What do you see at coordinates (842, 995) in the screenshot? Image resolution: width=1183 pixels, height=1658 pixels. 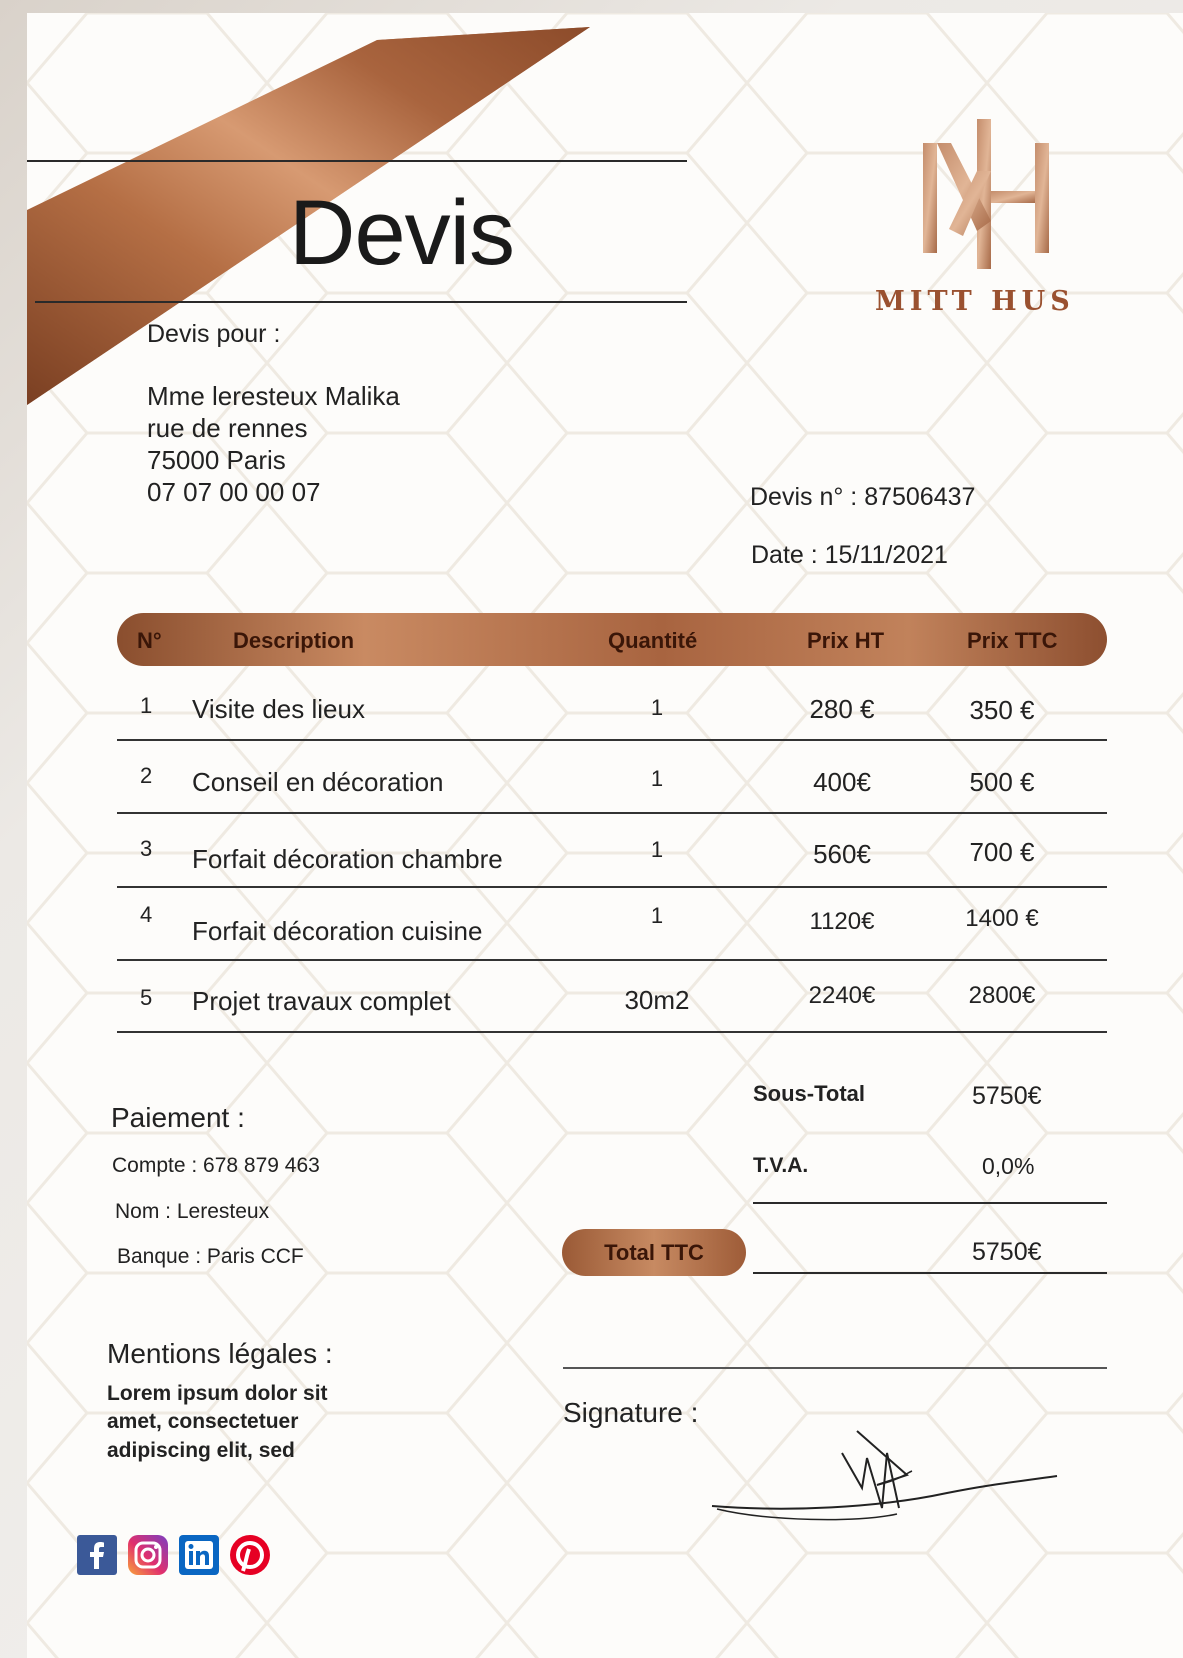 I see `row-price-ht: 2240€` at bounding box center [842, 995].